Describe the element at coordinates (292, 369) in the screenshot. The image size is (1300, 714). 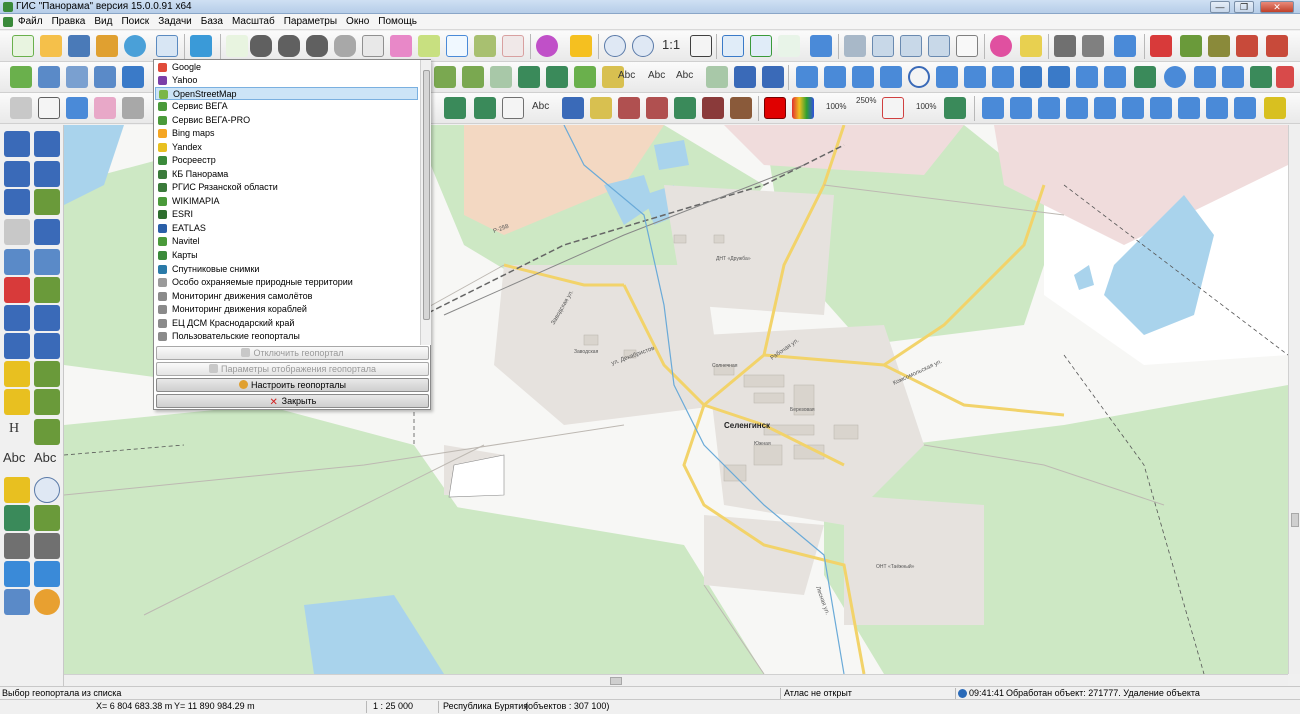
I see `geoportal-display-params-button: Параметры отображения геопортала` at that location.